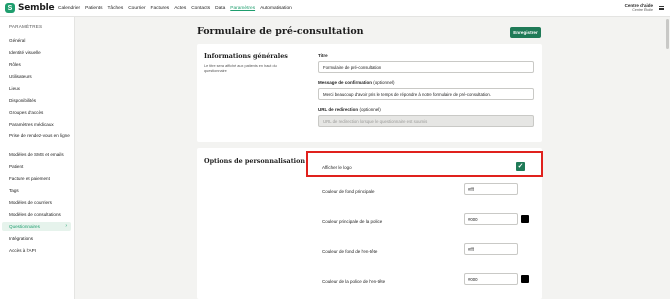 Image resolution: width=670 pixels, height=299 pixels. Describe the element at coordinates (24, 226) in the screenshot. I see `sidebar-item-label: Questionnaires` at that location.